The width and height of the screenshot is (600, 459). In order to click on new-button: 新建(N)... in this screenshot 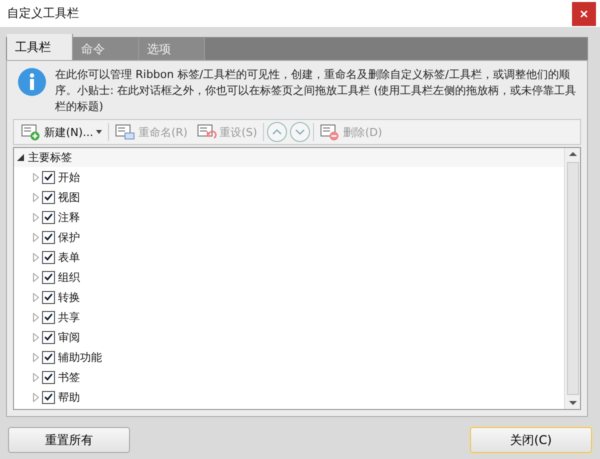, I will do `click(62, 132)`.